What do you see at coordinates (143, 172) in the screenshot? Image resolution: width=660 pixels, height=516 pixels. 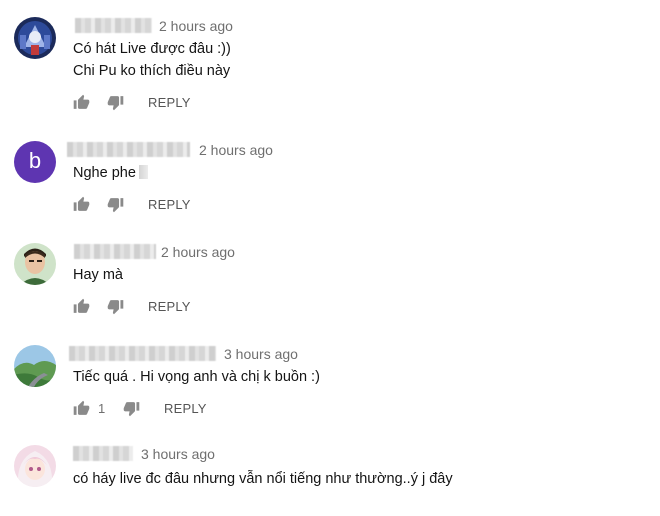 I see `blurred-word` at bounding box center [143, 172].